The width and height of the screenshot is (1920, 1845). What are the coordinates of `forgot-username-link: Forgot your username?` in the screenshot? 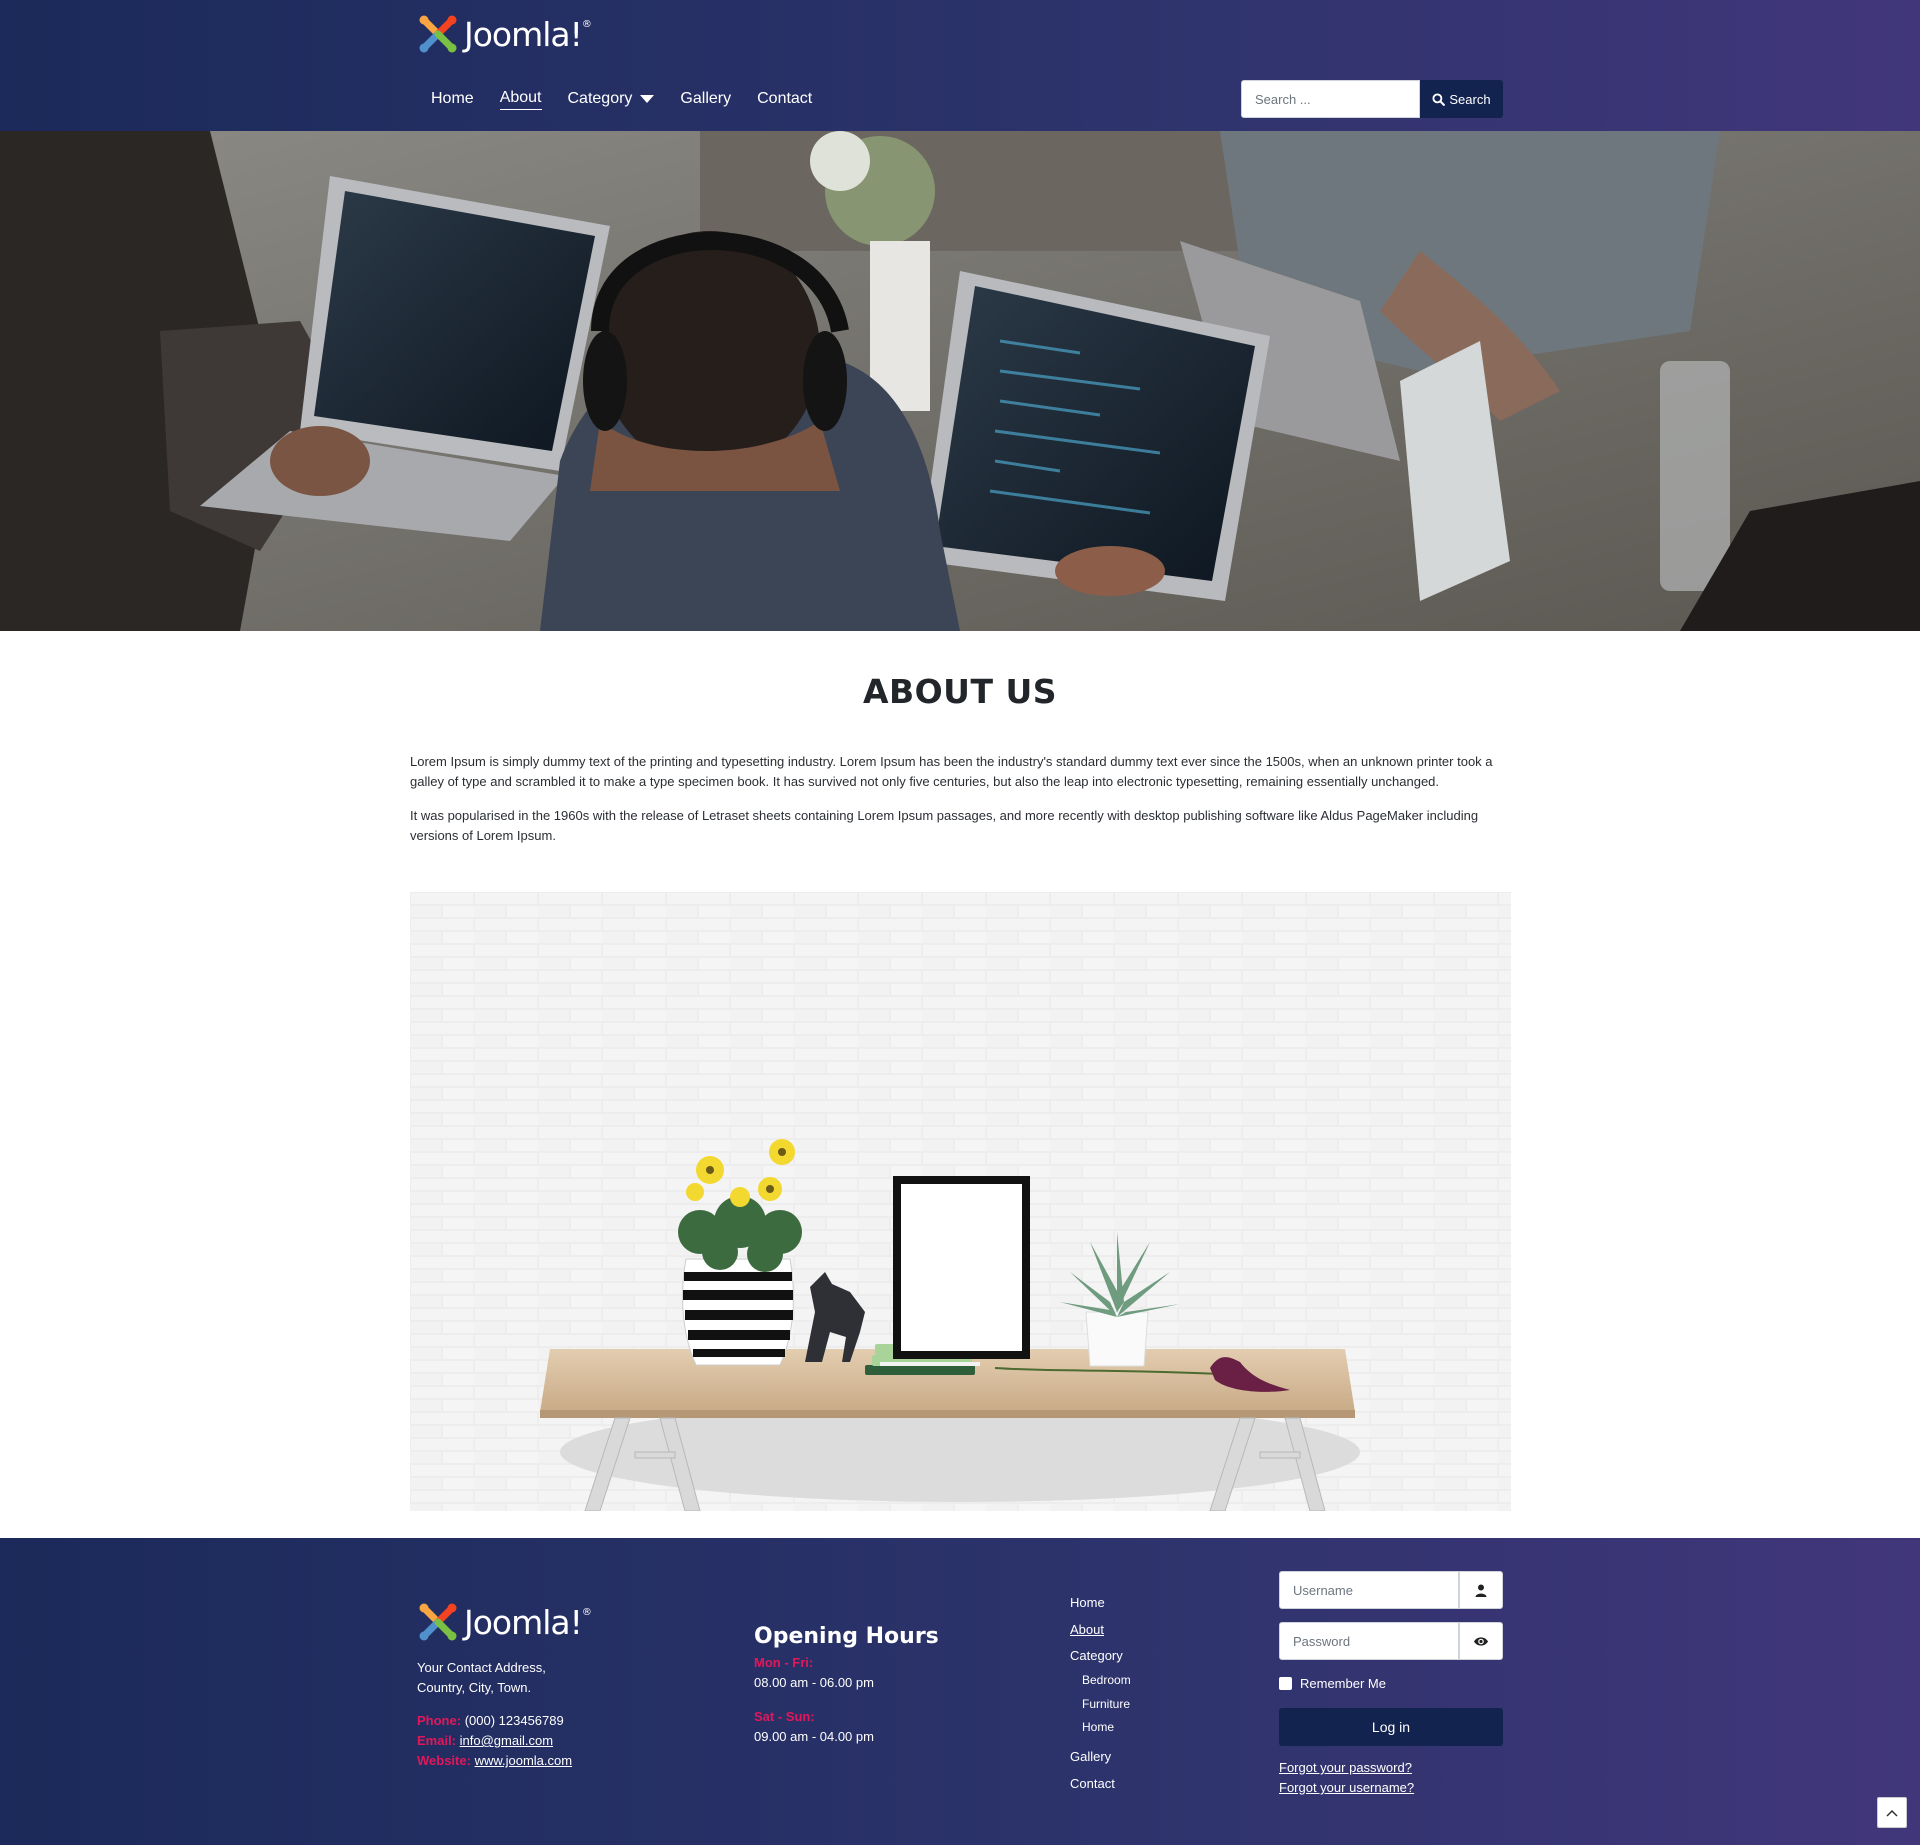 It's located at (1391, 1788).